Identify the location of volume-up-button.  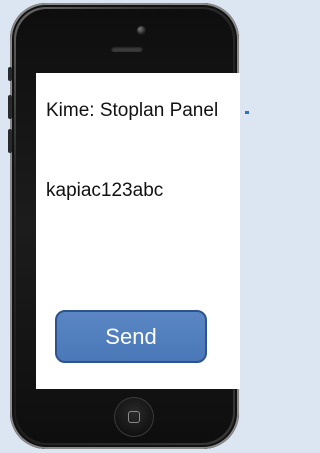
(10, 107).